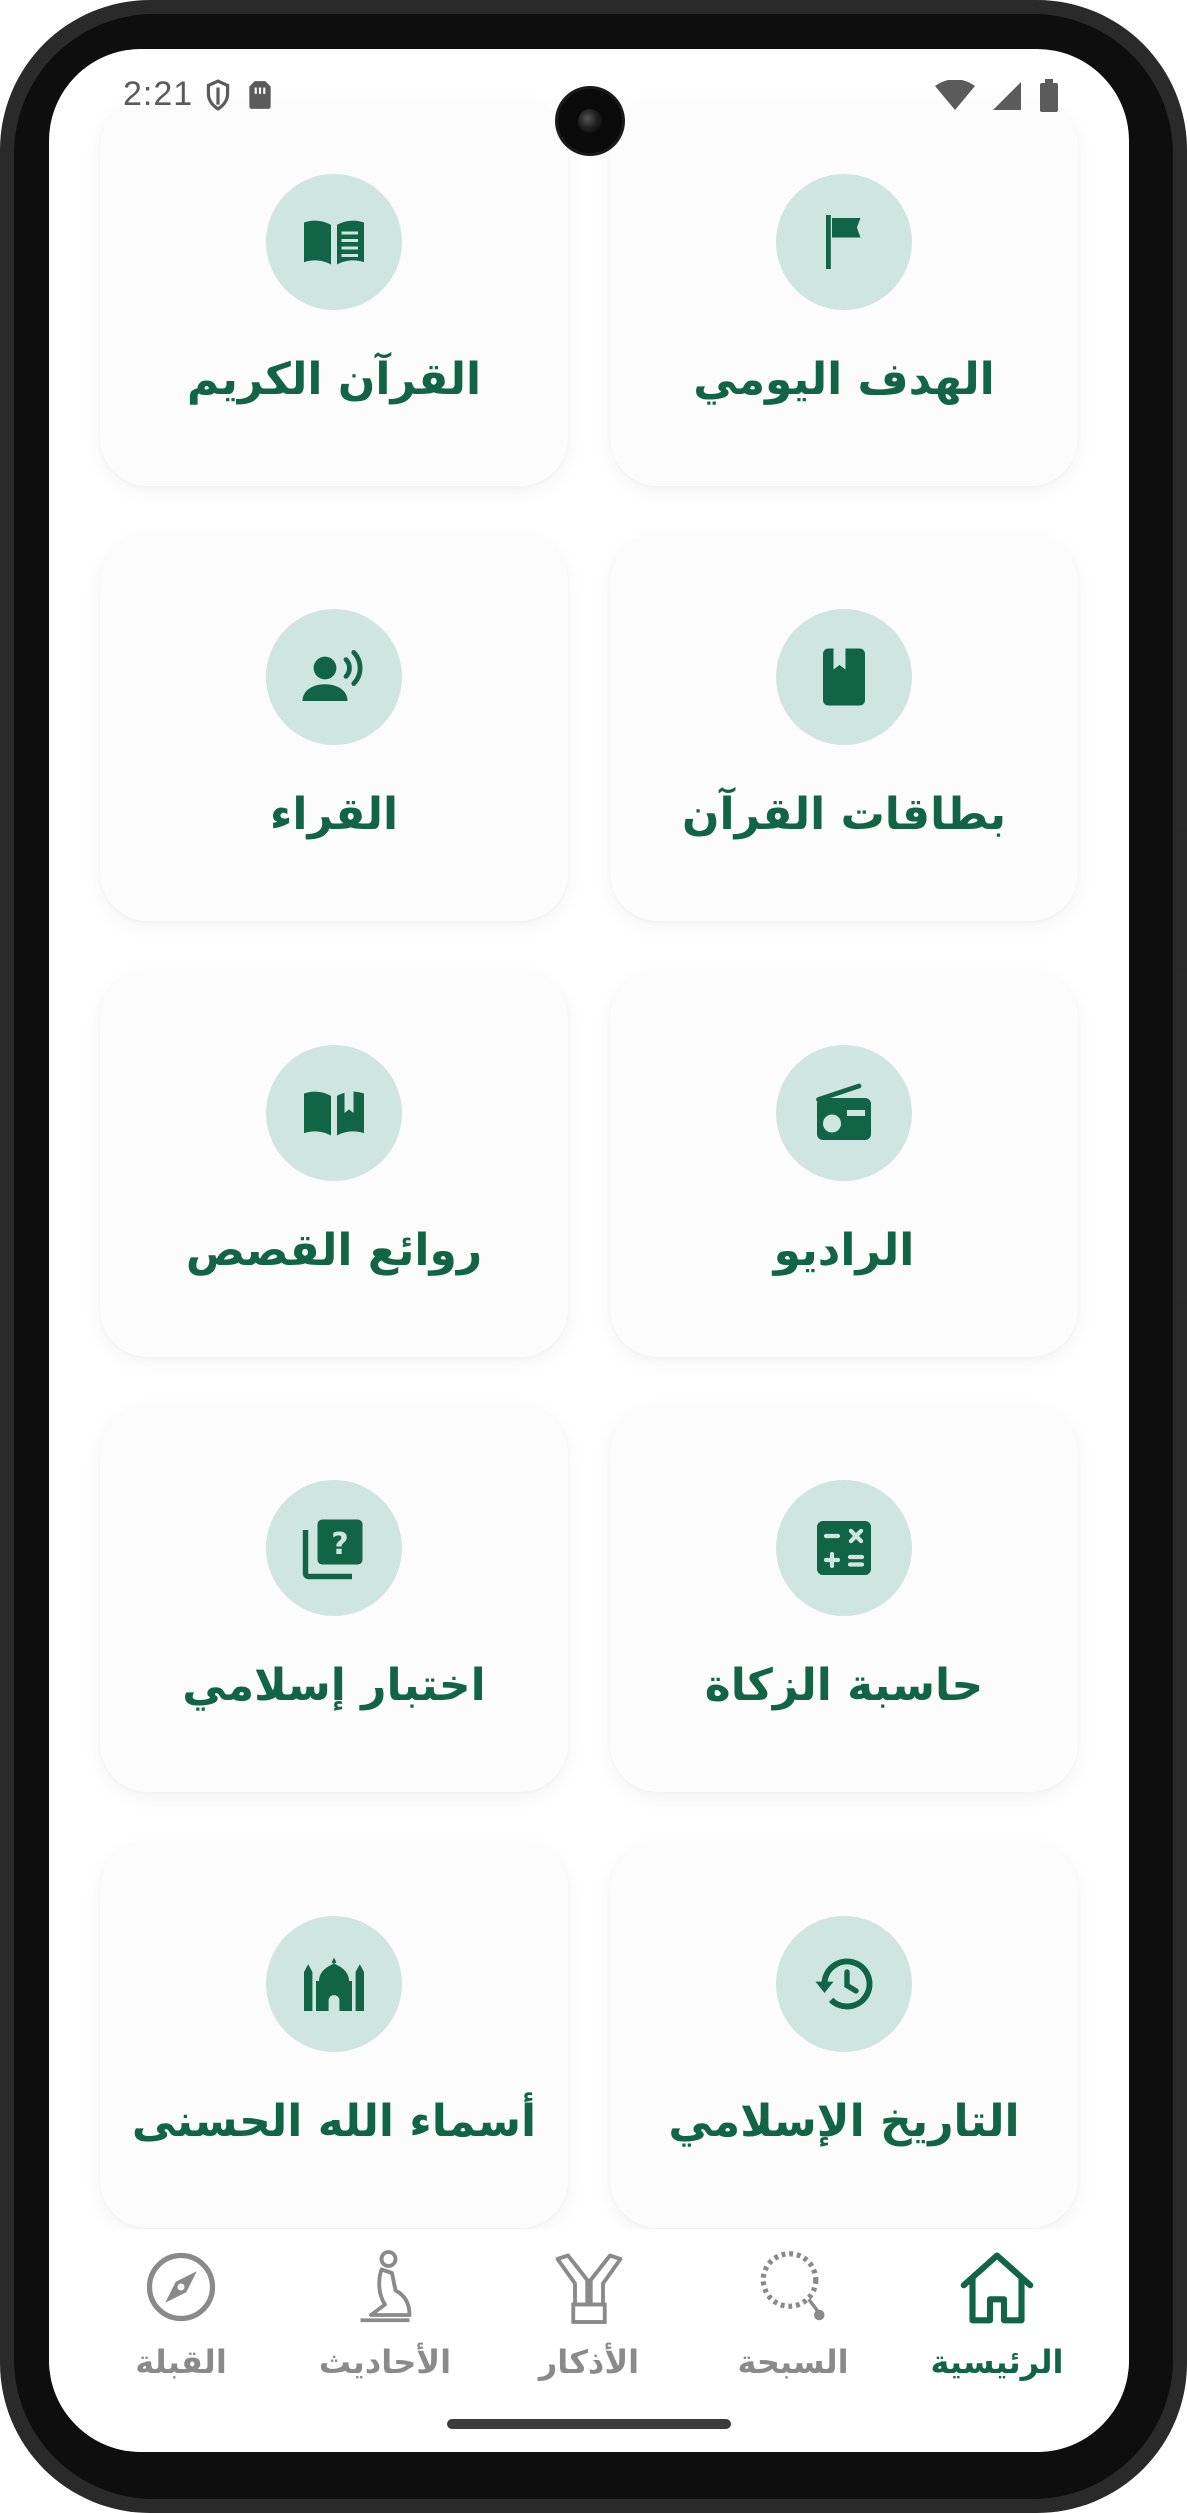 The height and width of the screenshot is (2513, 1187). I want to click on card-quran-cards: بطاقات القرآن, so click(844, 728).